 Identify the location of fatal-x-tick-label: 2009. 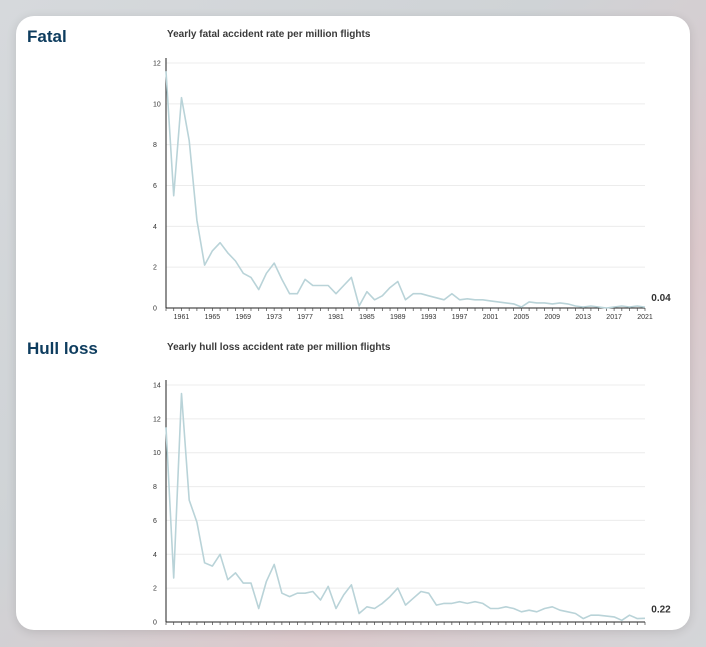
(553, 317).